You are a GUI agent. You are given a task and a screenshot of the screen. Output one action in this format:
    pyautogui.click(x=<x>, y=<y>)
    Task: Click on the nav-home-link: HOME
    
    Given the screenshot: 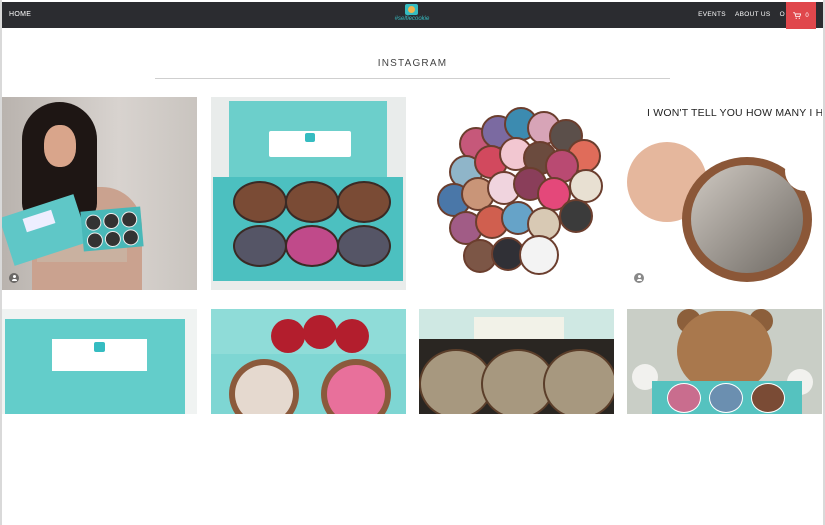 What is the action you would take?
    pyautogui.click(x=20, y=14)
    